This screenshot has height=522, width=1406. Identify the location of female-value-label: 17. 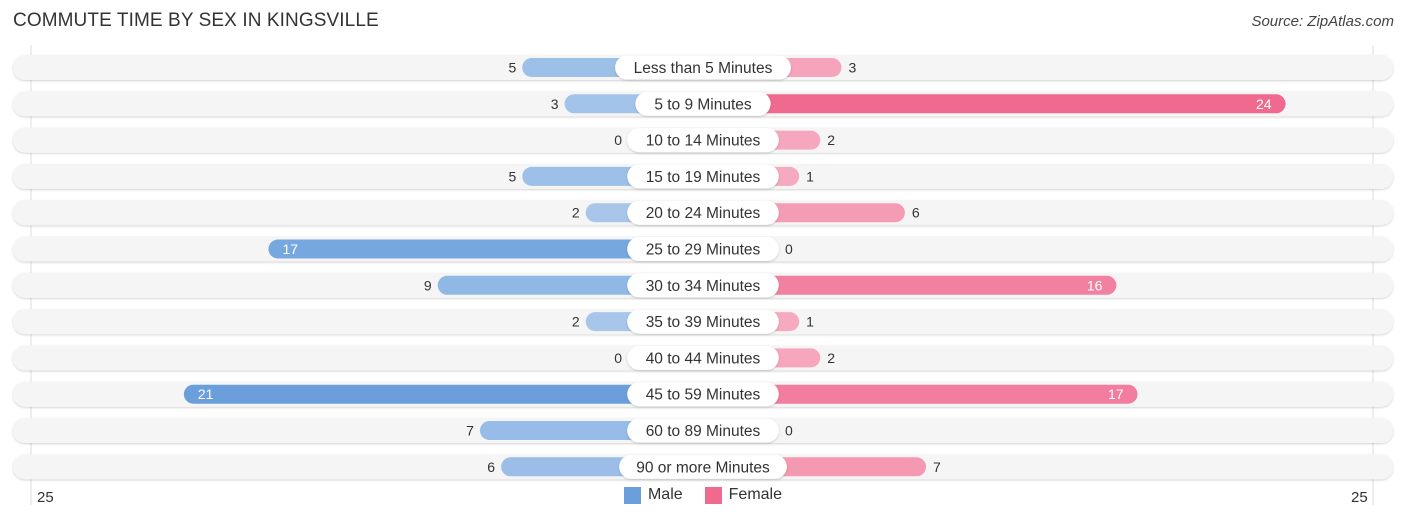
(1116, 394).